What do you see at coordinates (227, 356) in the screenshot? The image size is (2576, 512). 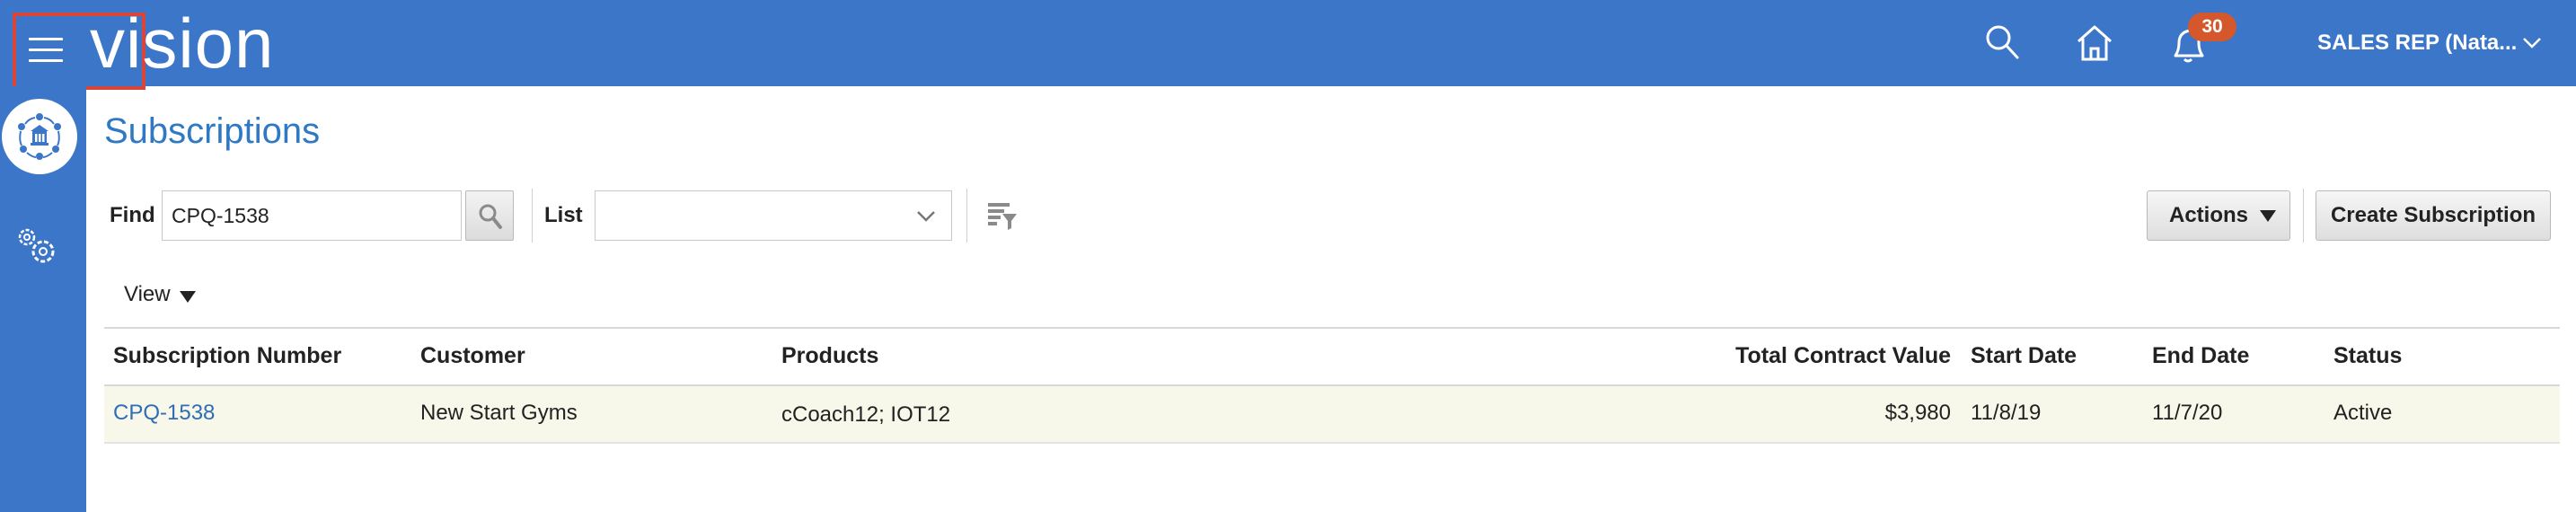 I see `column-header-subscription-number: Subscription Number` at bounding box center [227, 356].